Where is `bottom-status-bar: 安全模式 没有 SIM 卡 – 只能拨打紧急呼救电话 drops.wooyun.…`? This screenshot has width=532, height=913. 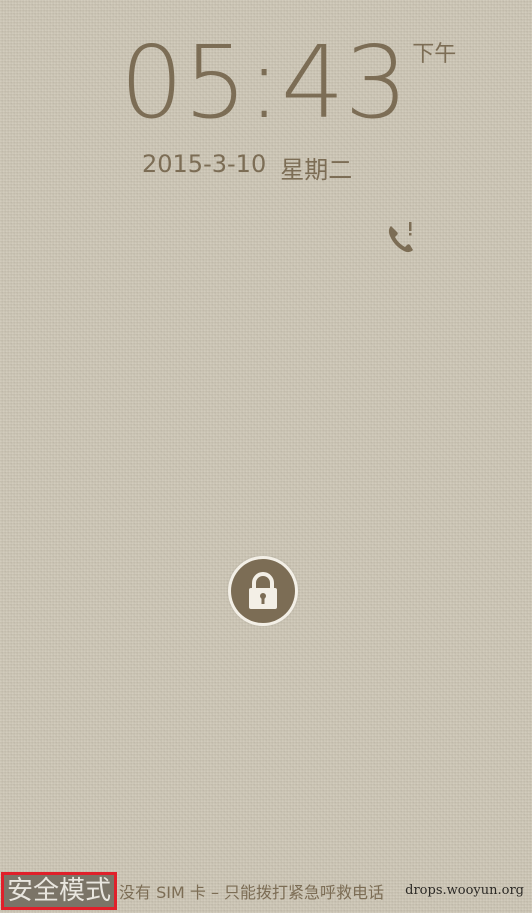 bottom-status-bar: 安全模式 没有 SIM 卡 – 只能拨打紧急呼救电话 drops.wooyun.… is located at coordinates (266, 891).